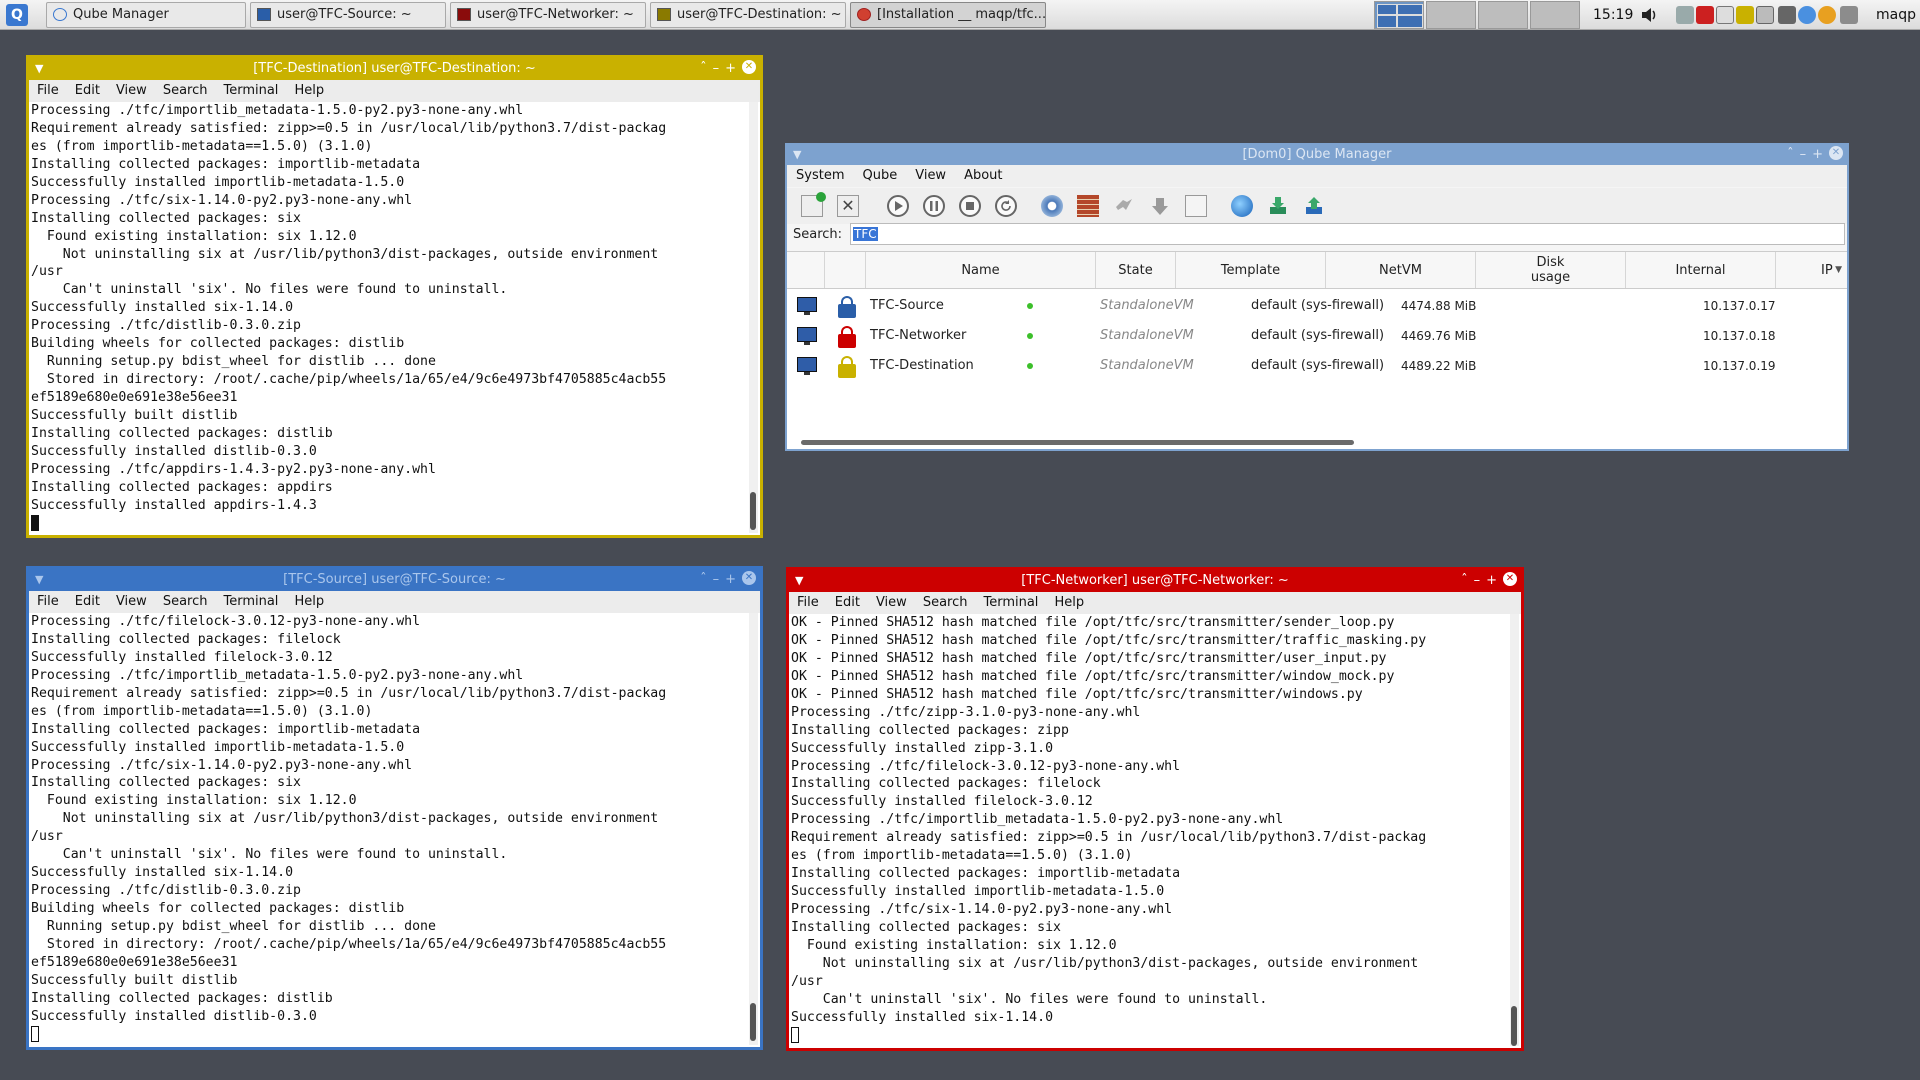 This screenshot has height=1080, width=1920. Describe the element at coordinates (1136, 270) in the screenshot. I see `col-state: State` at that location.